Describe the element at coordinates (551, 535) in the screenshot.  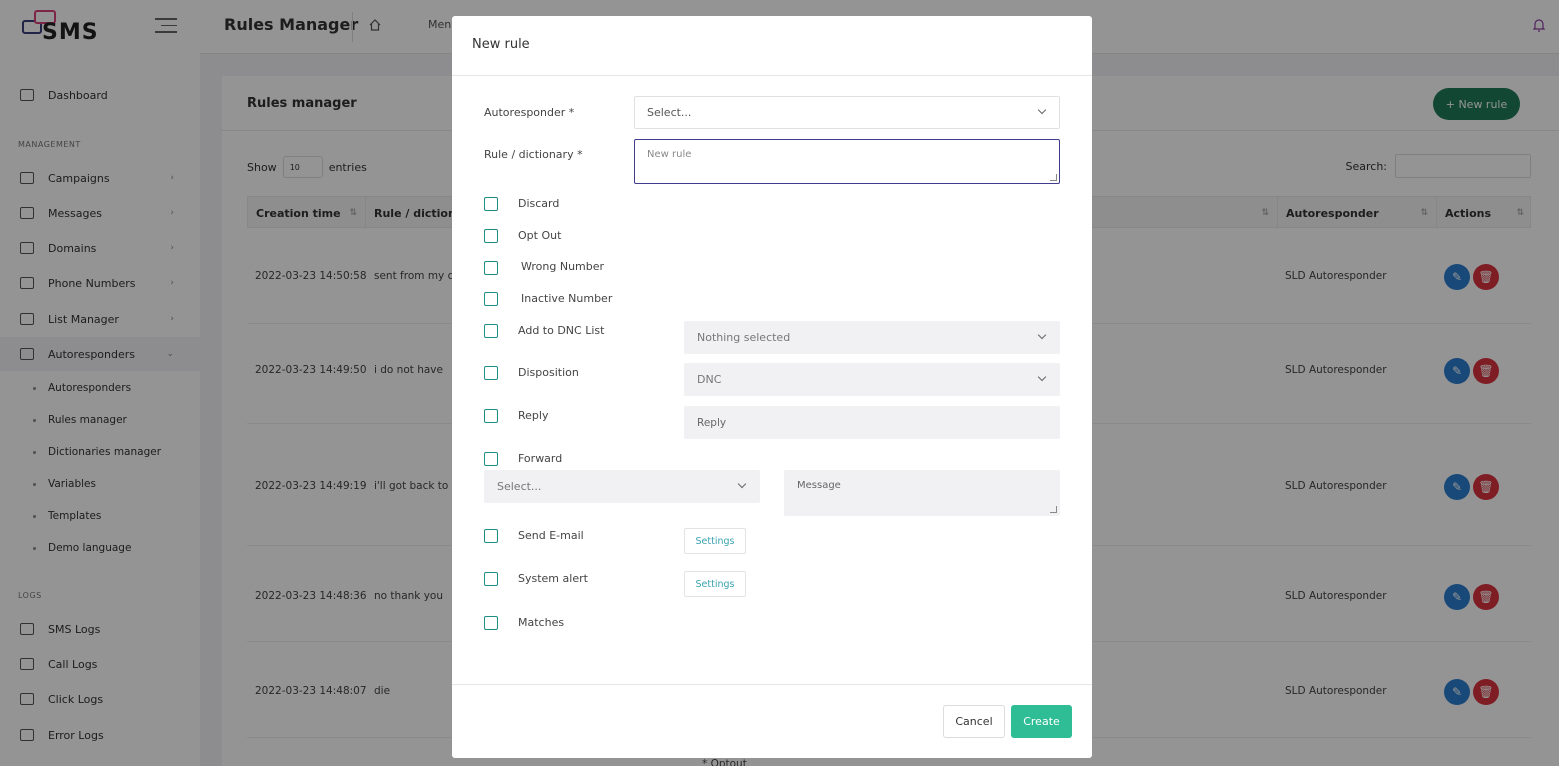
I see `send-email-label: Send E-mail` at that location.